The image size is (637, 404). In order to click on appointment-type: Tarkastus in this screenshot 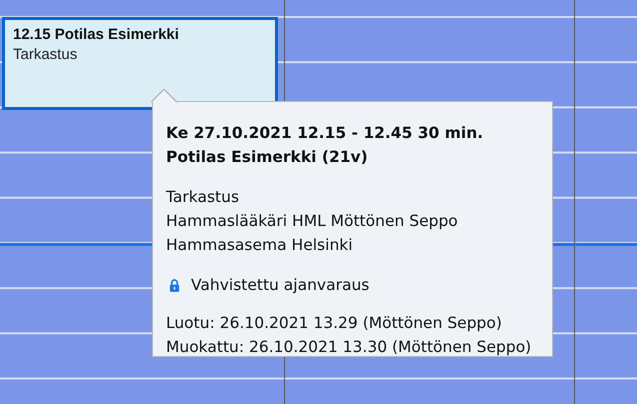, I will do `click(45, 55)`.